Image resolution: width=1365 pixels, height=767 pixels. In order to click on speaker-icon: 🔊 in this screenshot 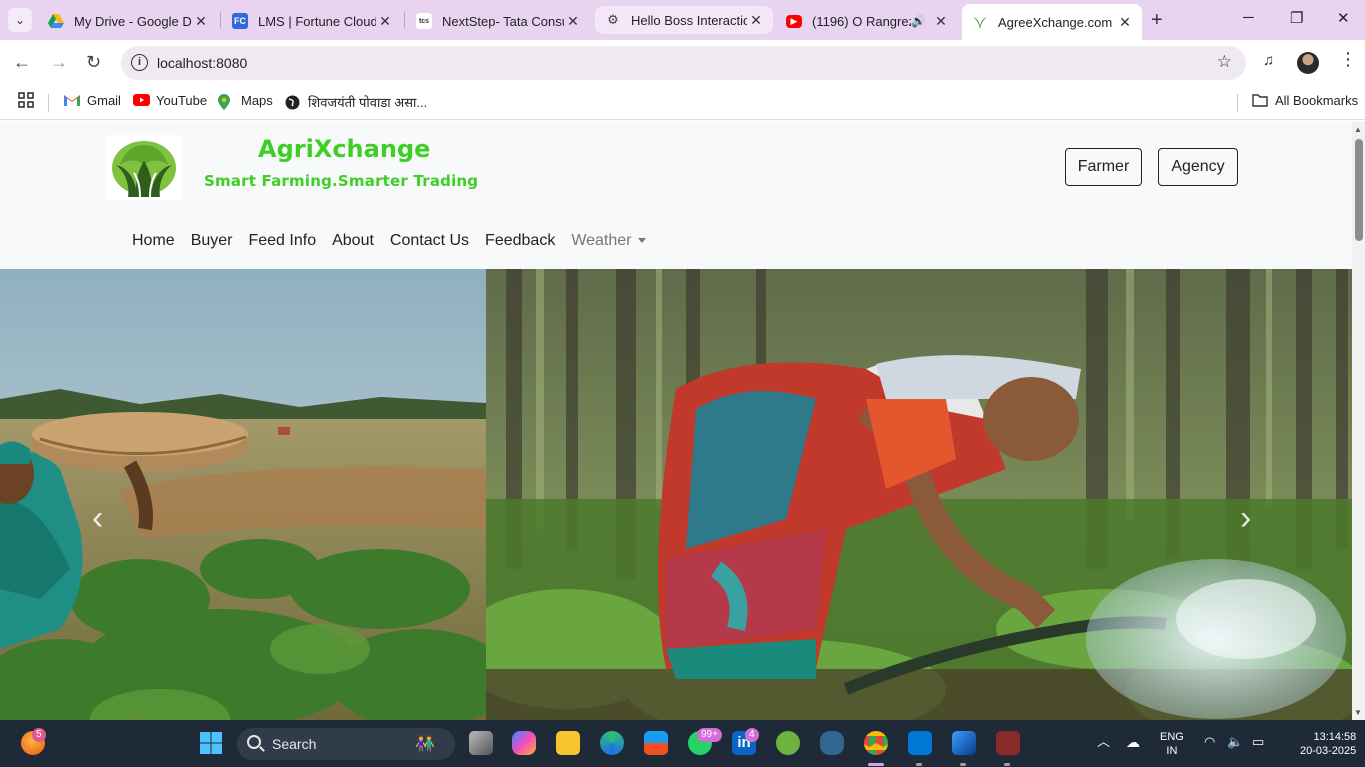, I will do `click(918, 21)`.